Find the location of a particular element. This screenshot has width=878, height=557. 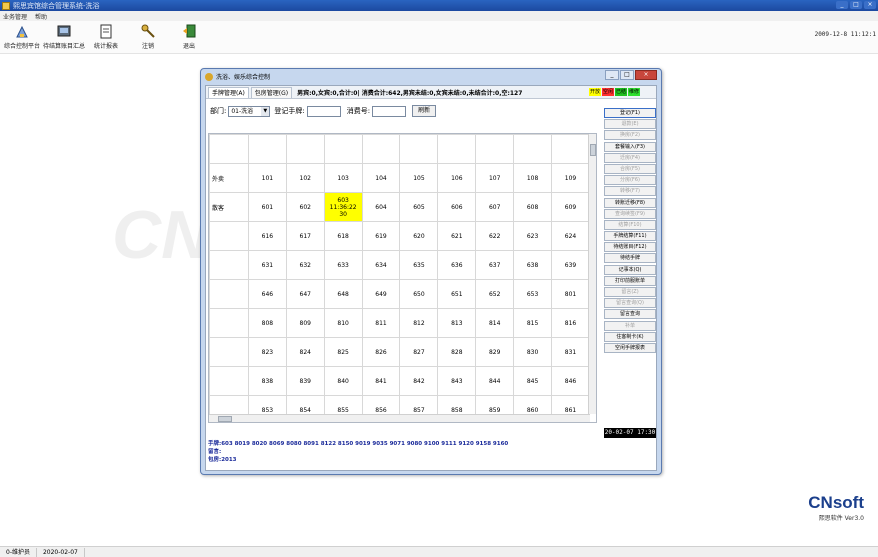

exit-button: 退出 is located at coordinates (189, 36).